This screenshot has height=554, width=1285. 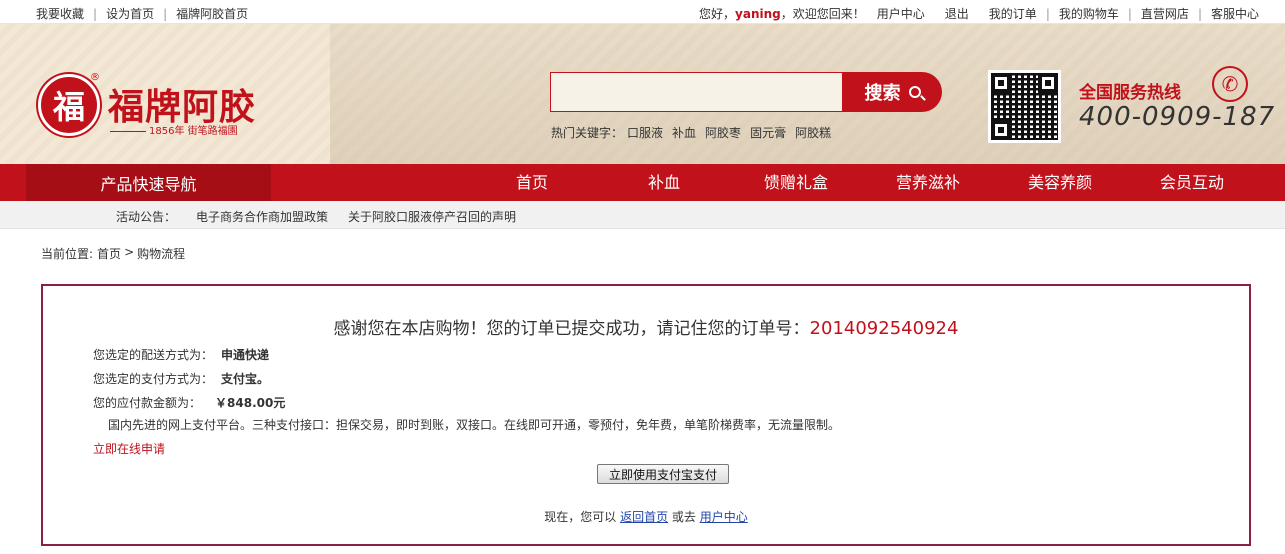 What do you see at coordinates (153, 355) in the screenshot?
I see `shipping-label: 您选定的配送方式为：` at bounding box center [153, 355].